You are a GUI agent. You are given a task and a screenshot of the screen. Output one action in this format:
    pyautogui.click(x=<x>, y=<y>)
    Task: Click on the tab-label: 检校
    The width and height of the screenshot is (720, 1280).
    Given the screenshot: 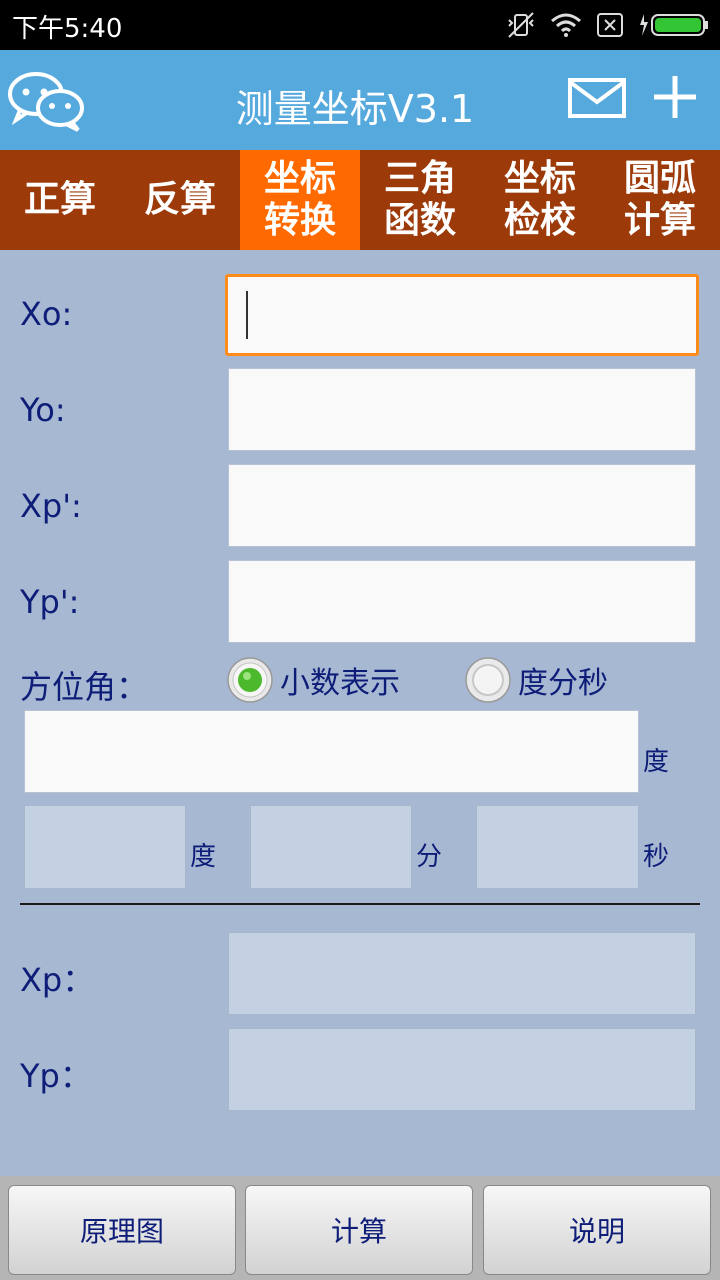 What is the action you would take?
    pyautogui.click(x=539, y=220)
    